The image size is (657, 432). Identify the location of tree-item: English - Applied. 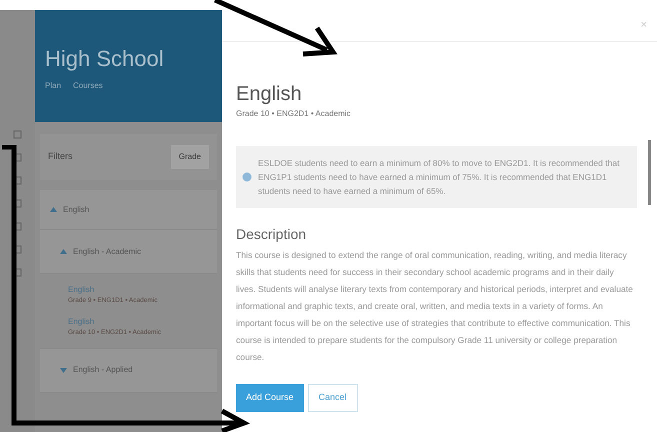
(128, 370).